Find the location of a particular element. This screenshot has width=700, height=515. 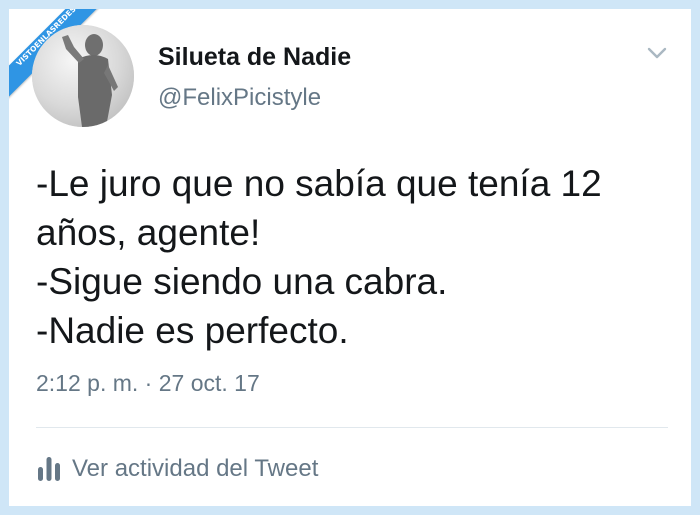

author-handle: @FelixPicistyle is located at coordinates (239, 98).